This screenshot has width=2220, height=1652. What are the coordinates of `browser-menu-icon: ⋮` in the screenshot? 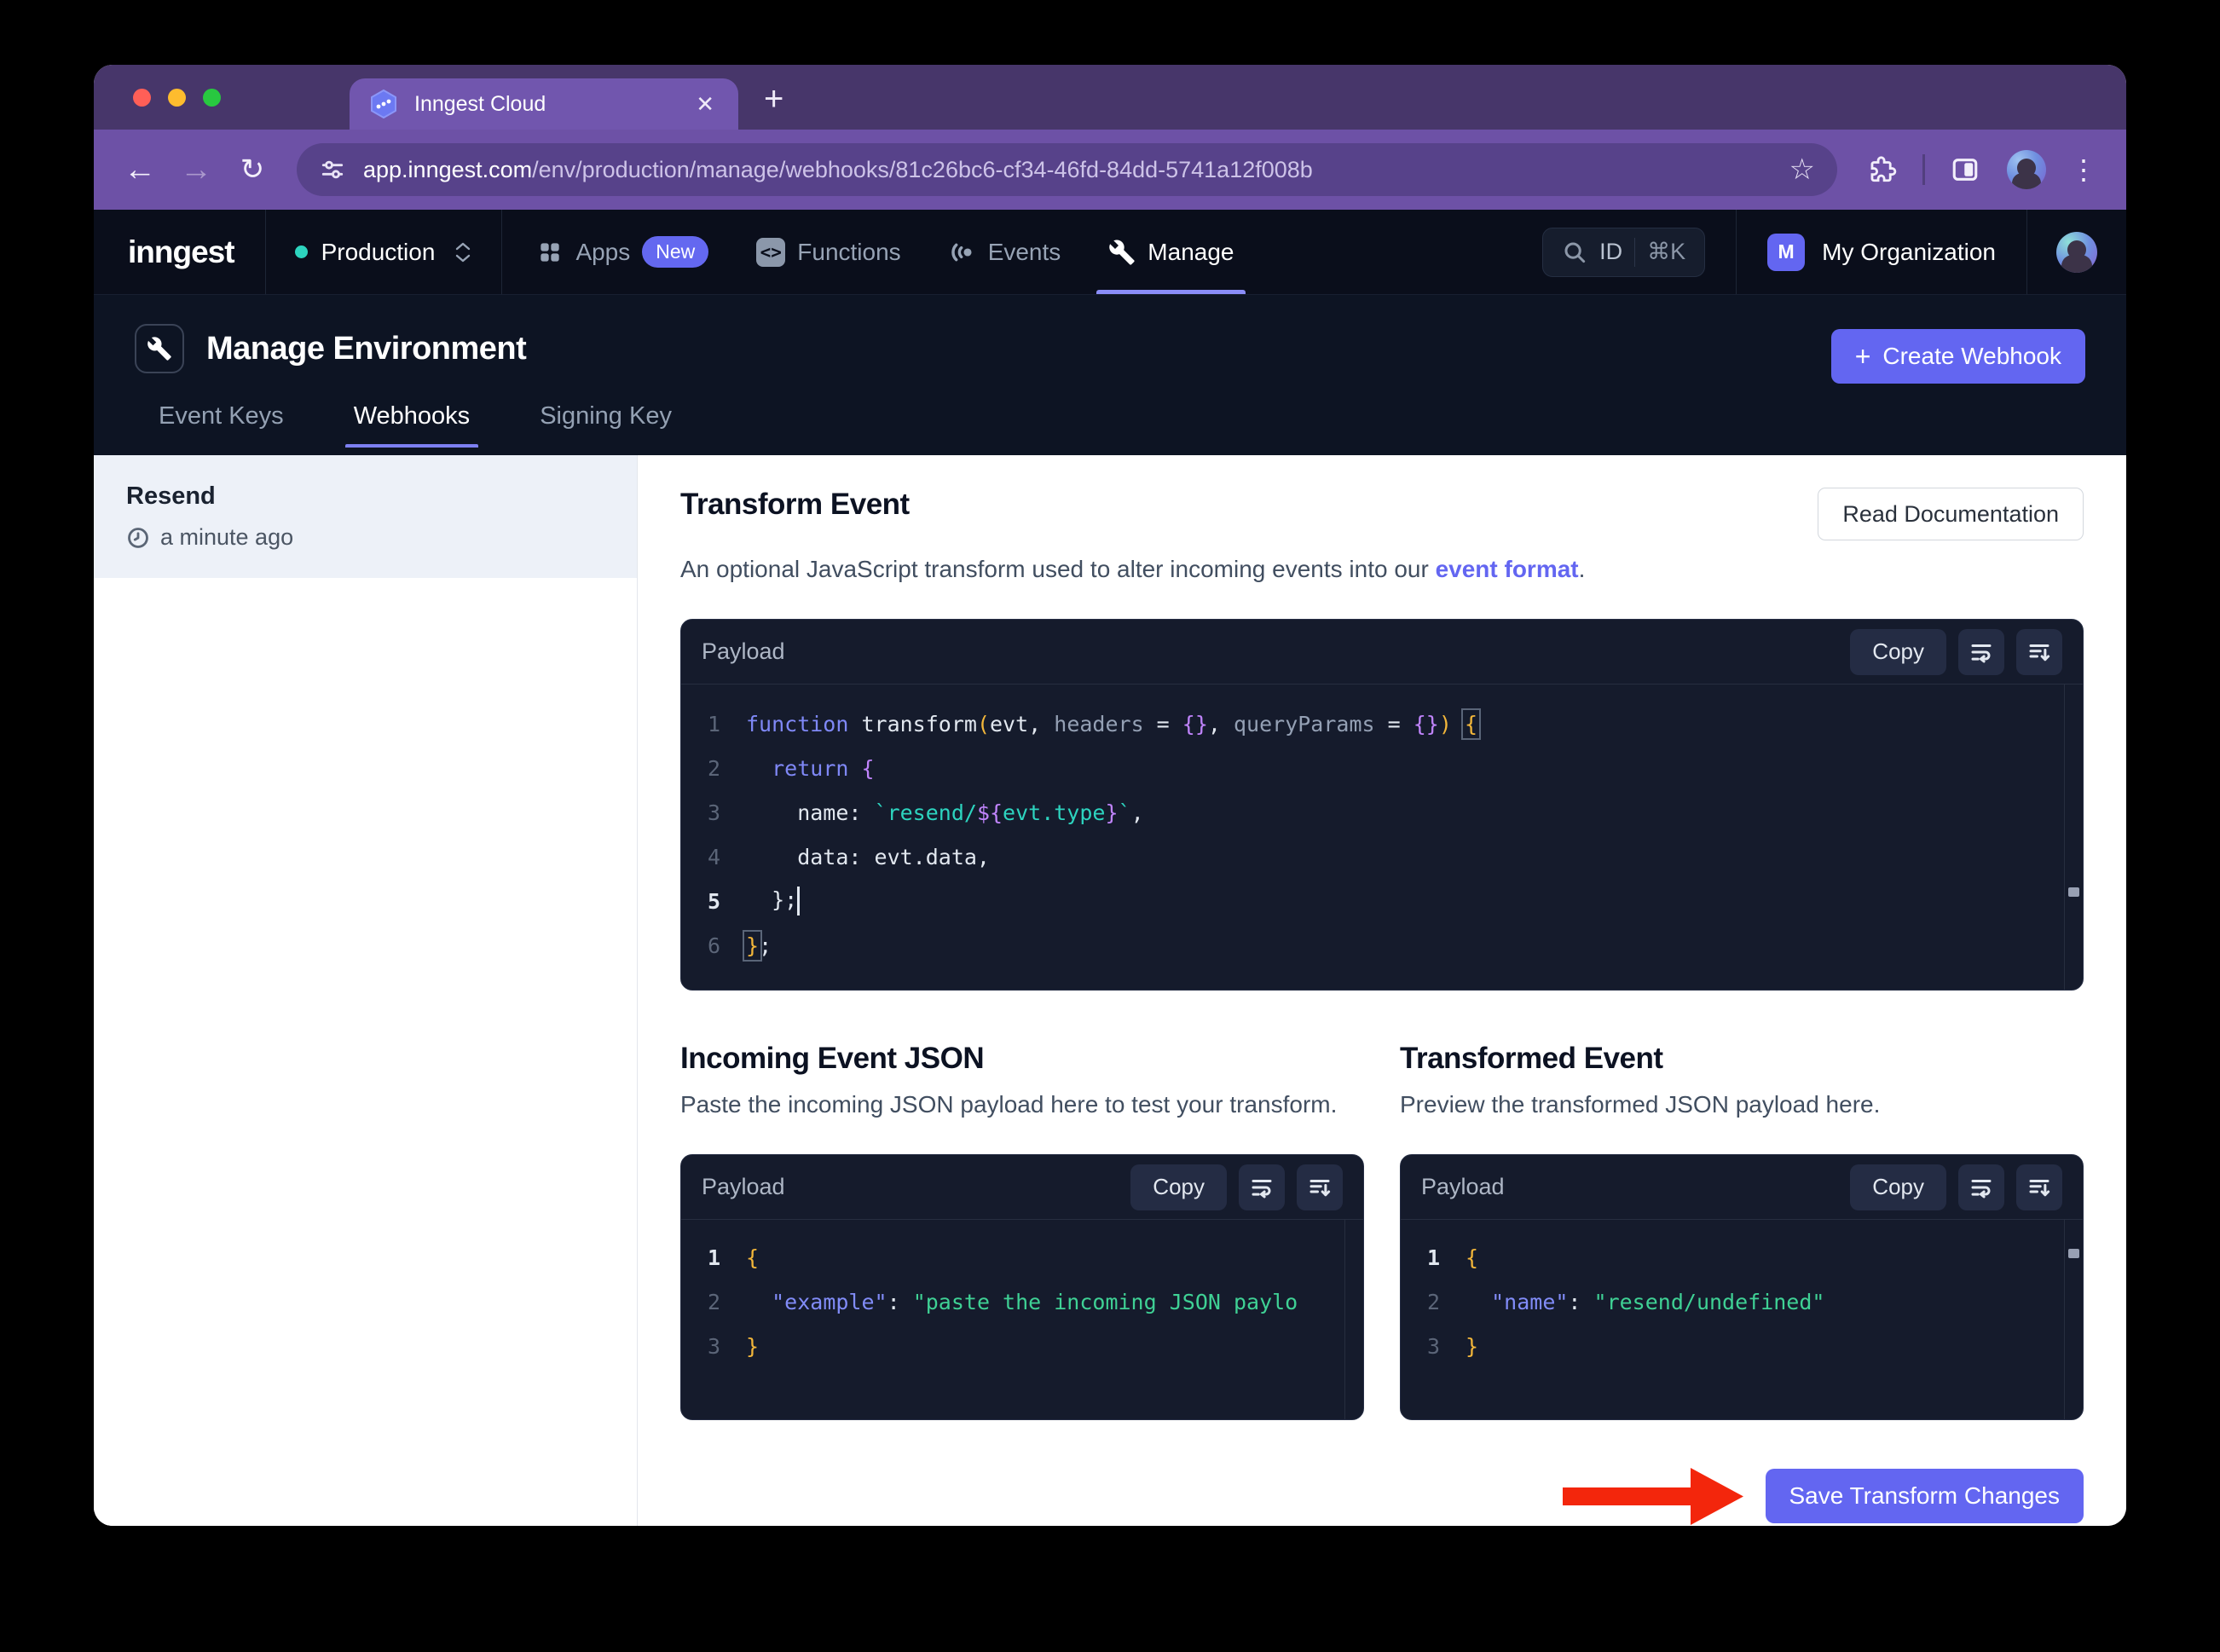 It's located at (2083, 169).